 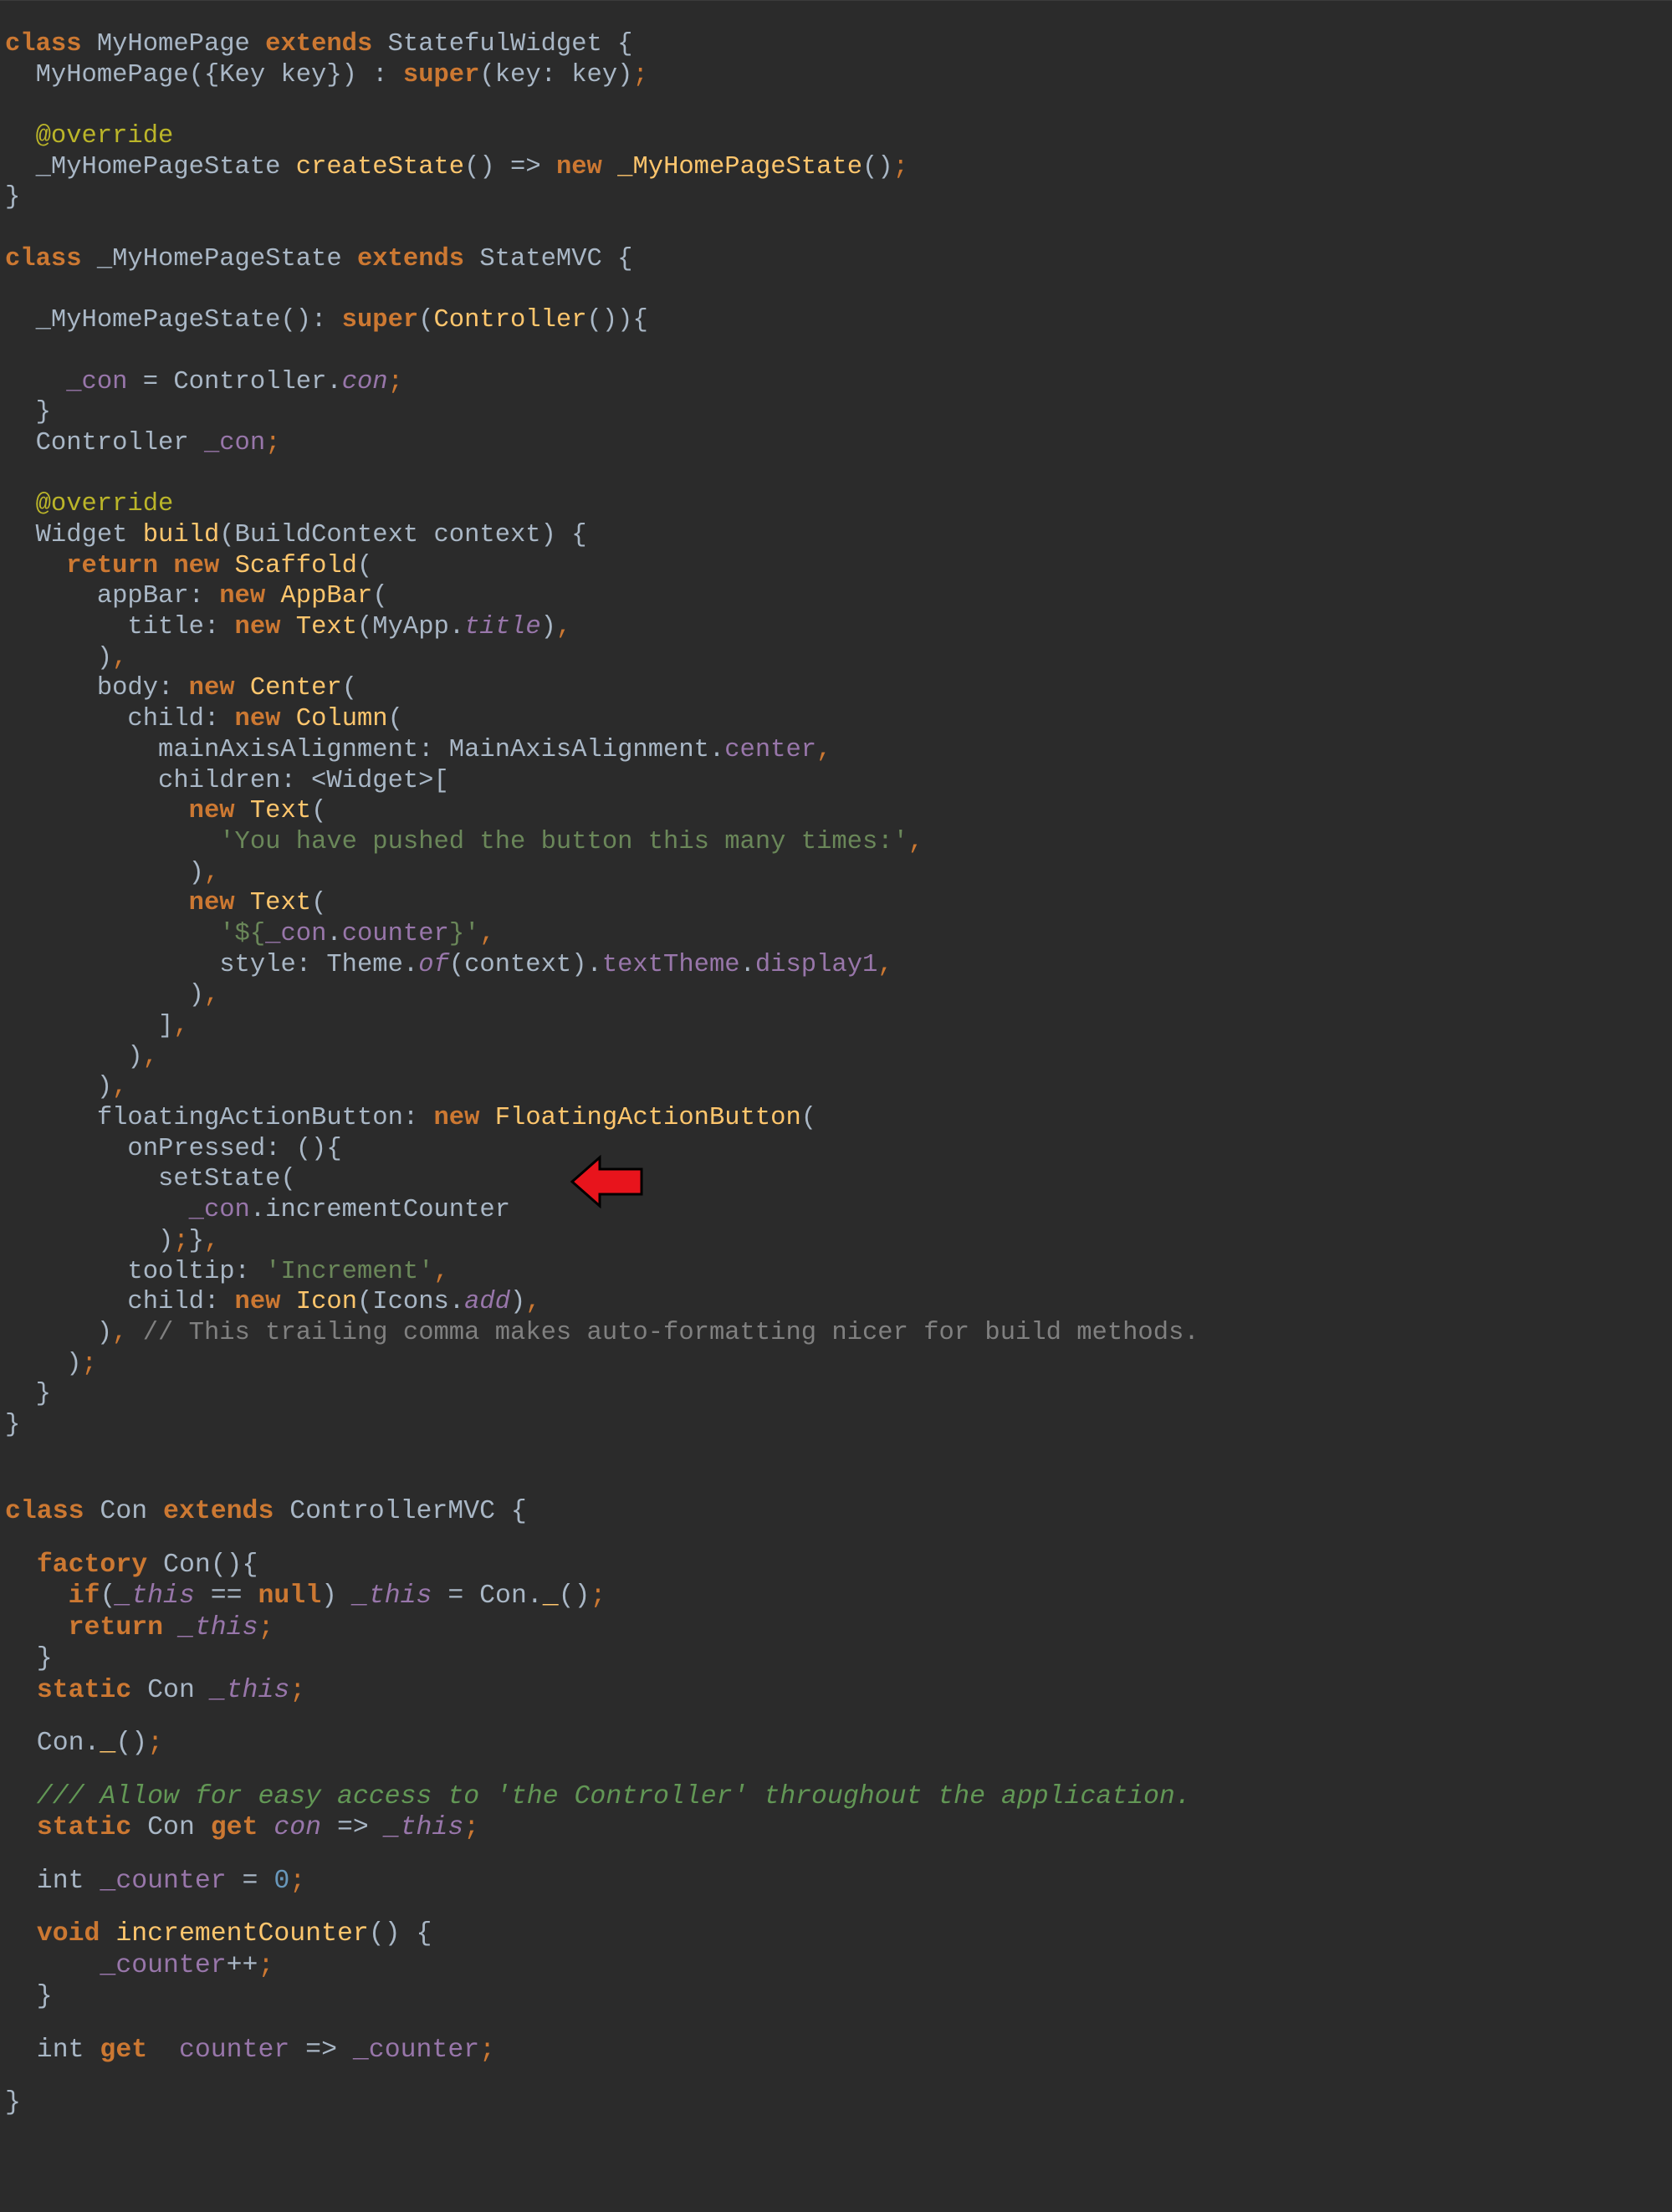 I want to click on code-line: child: new Icon(Icons.add),, so click(x=602, y=1302).